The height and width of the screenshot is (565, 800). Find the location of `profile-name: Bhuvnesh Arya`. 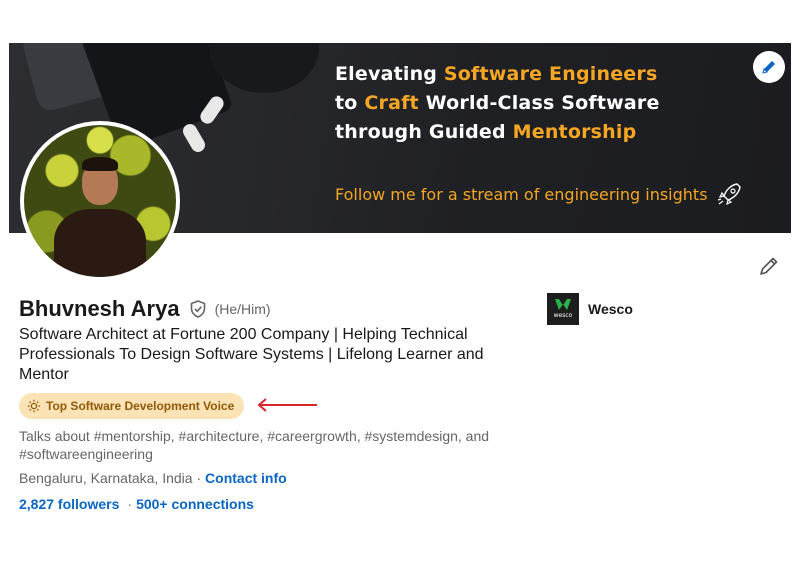

profile-name: Bhuvnesh Arya is located at coordinates (99, 308).